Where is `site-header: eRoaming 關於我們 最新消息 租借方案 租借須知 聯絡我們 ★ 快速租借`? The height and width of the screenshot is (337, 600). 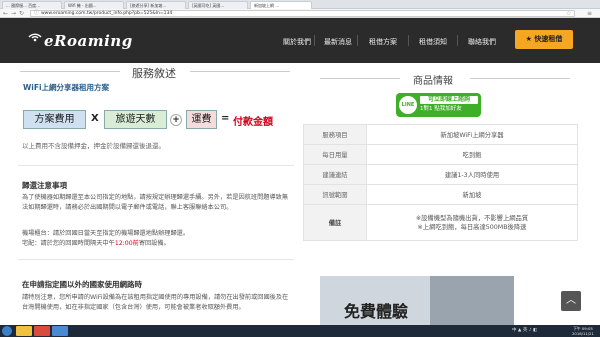 site-header: eRoaming 關於我們 最新消息 租借方案 租借須知 聯絡我們 ★ 快速租借 is located at coordinates (300, 40).